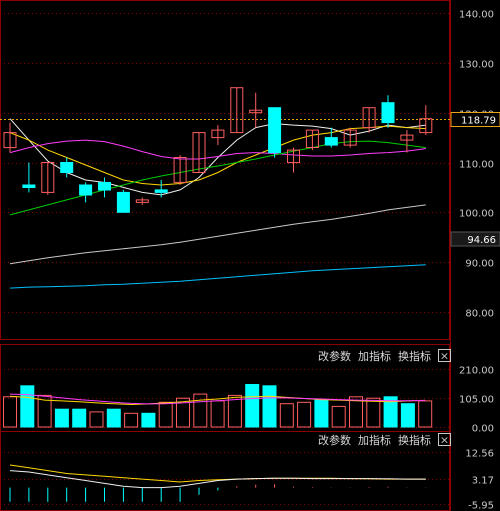 Image resolution: width=500 pixels, height=511 pixels. What do you see at coordinates (479, 264) in the screenshot?
I see `price-tick-label: 90.00` at bounding box center [479, 264].